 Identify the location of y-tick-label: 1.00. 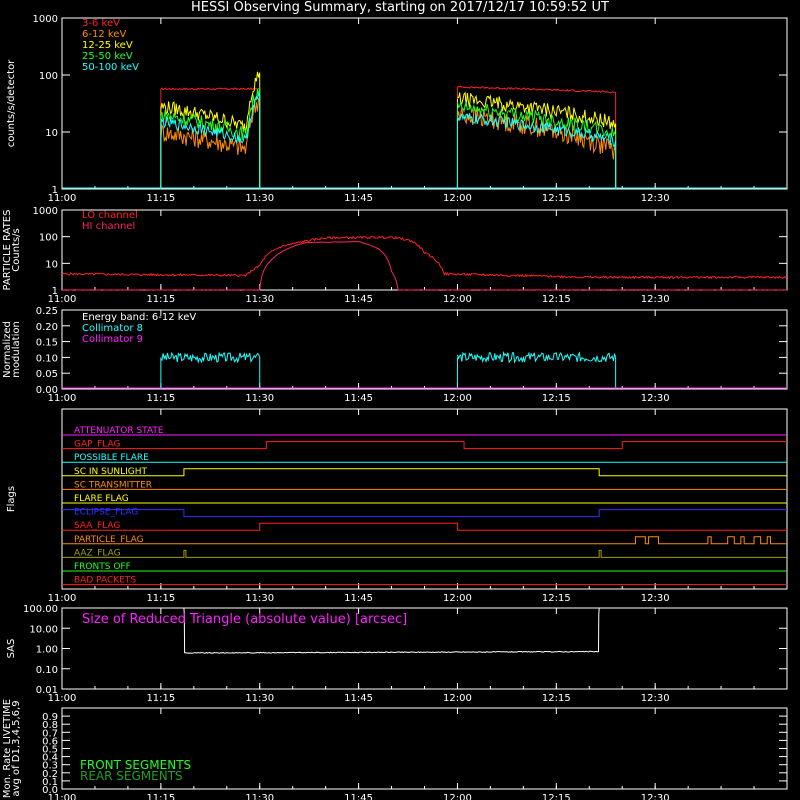
(47, 650).